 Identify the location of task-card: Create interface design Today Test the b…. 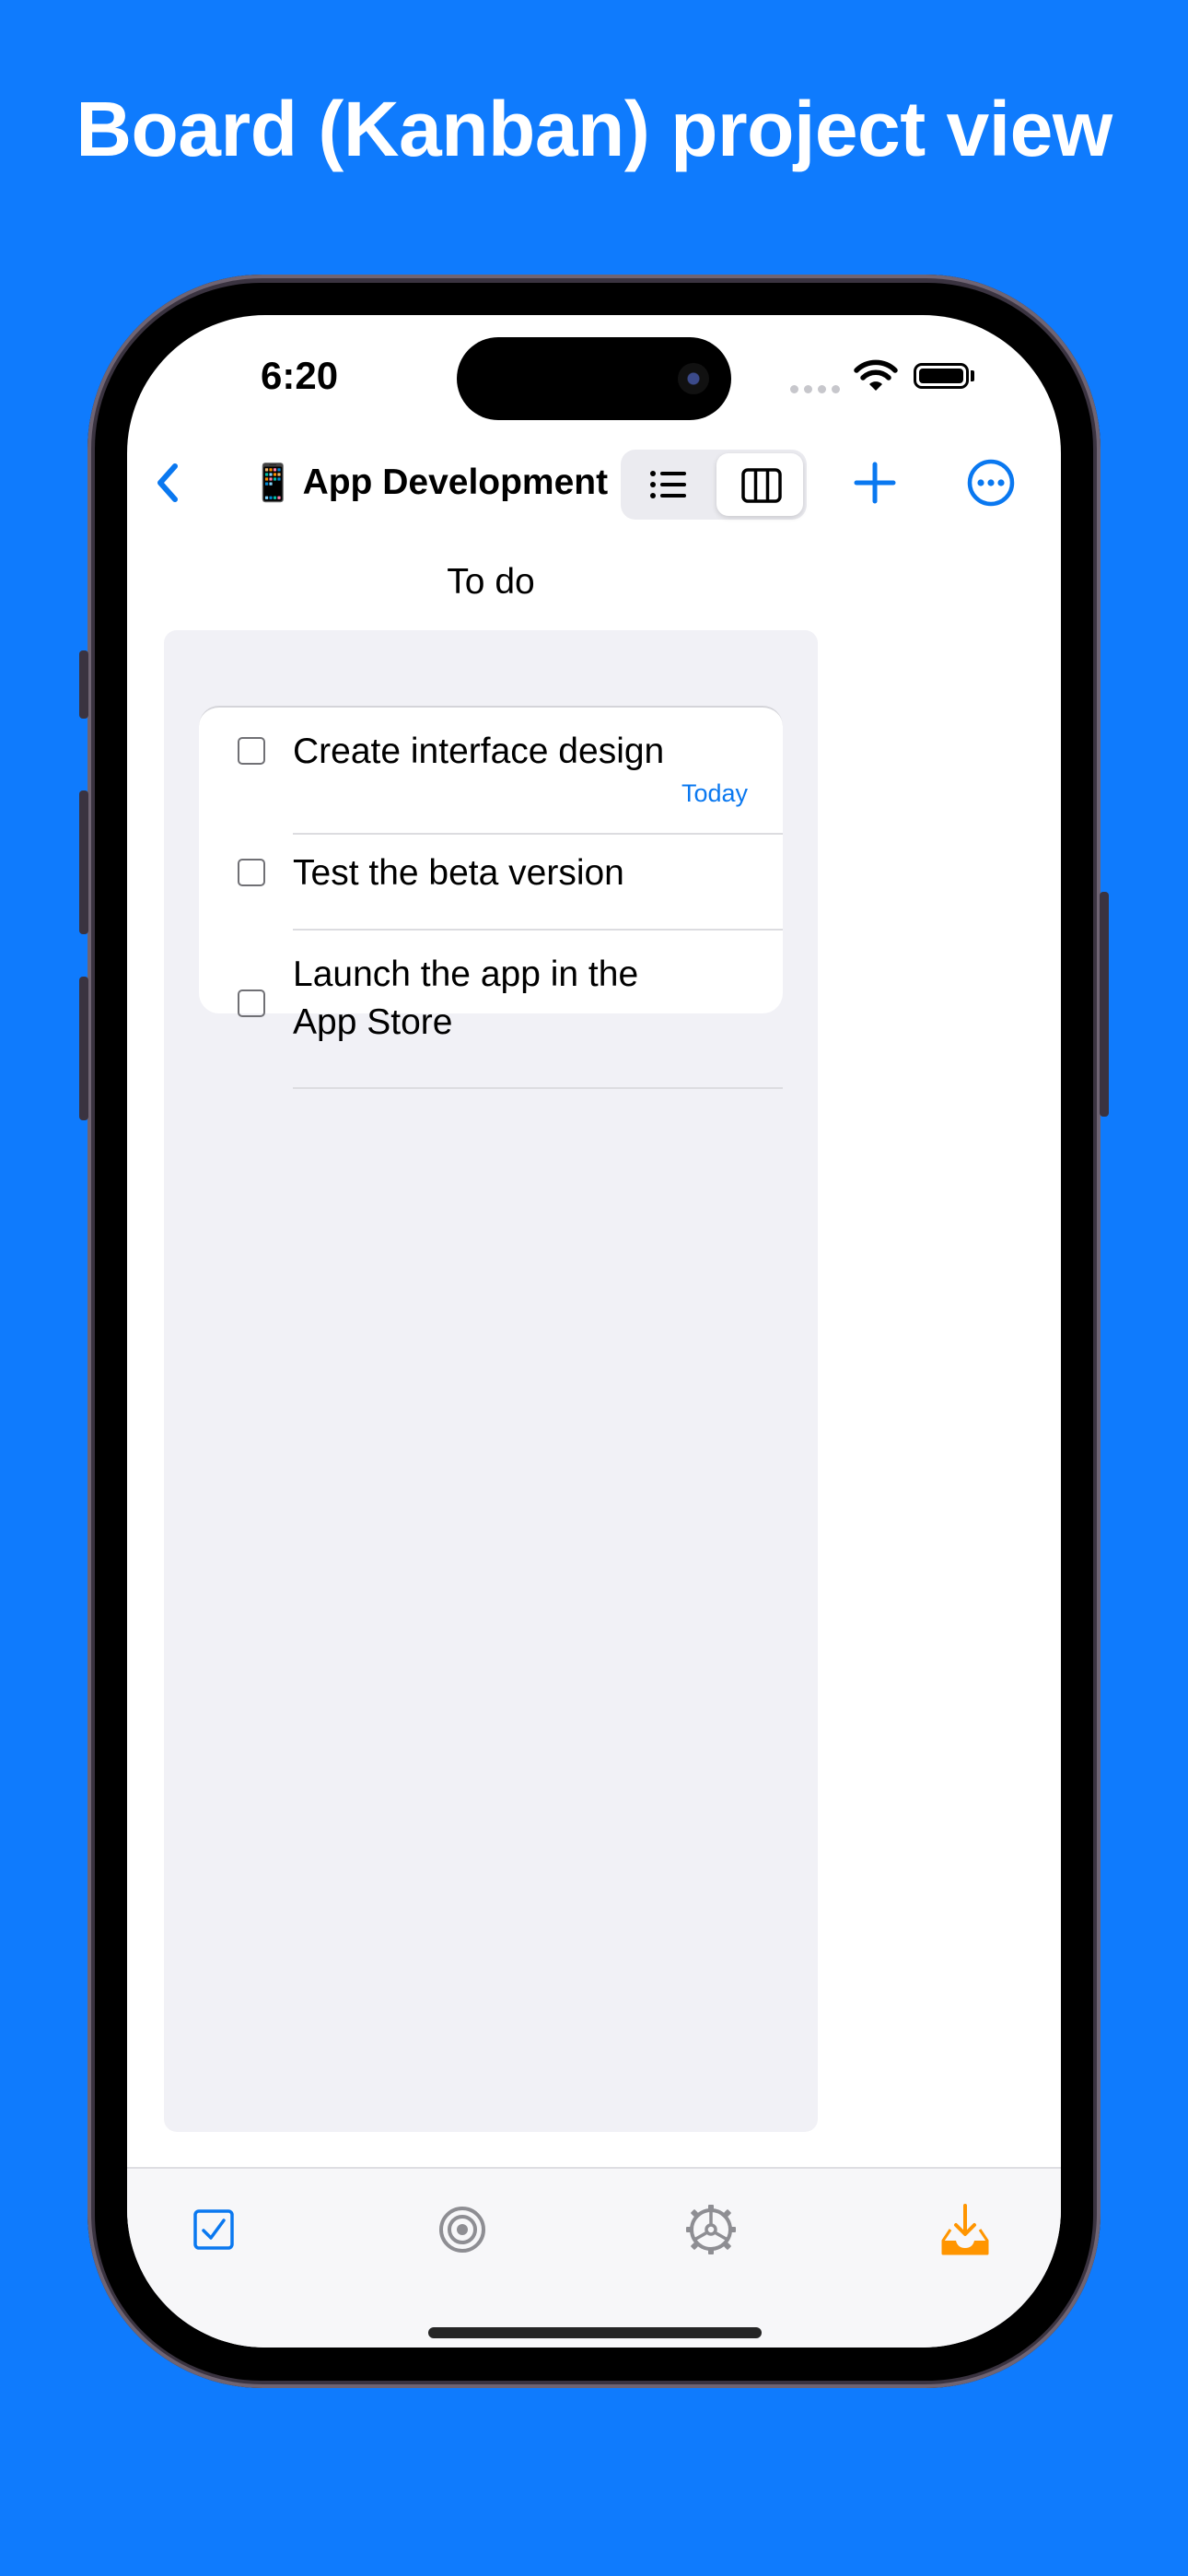
(491, 897).